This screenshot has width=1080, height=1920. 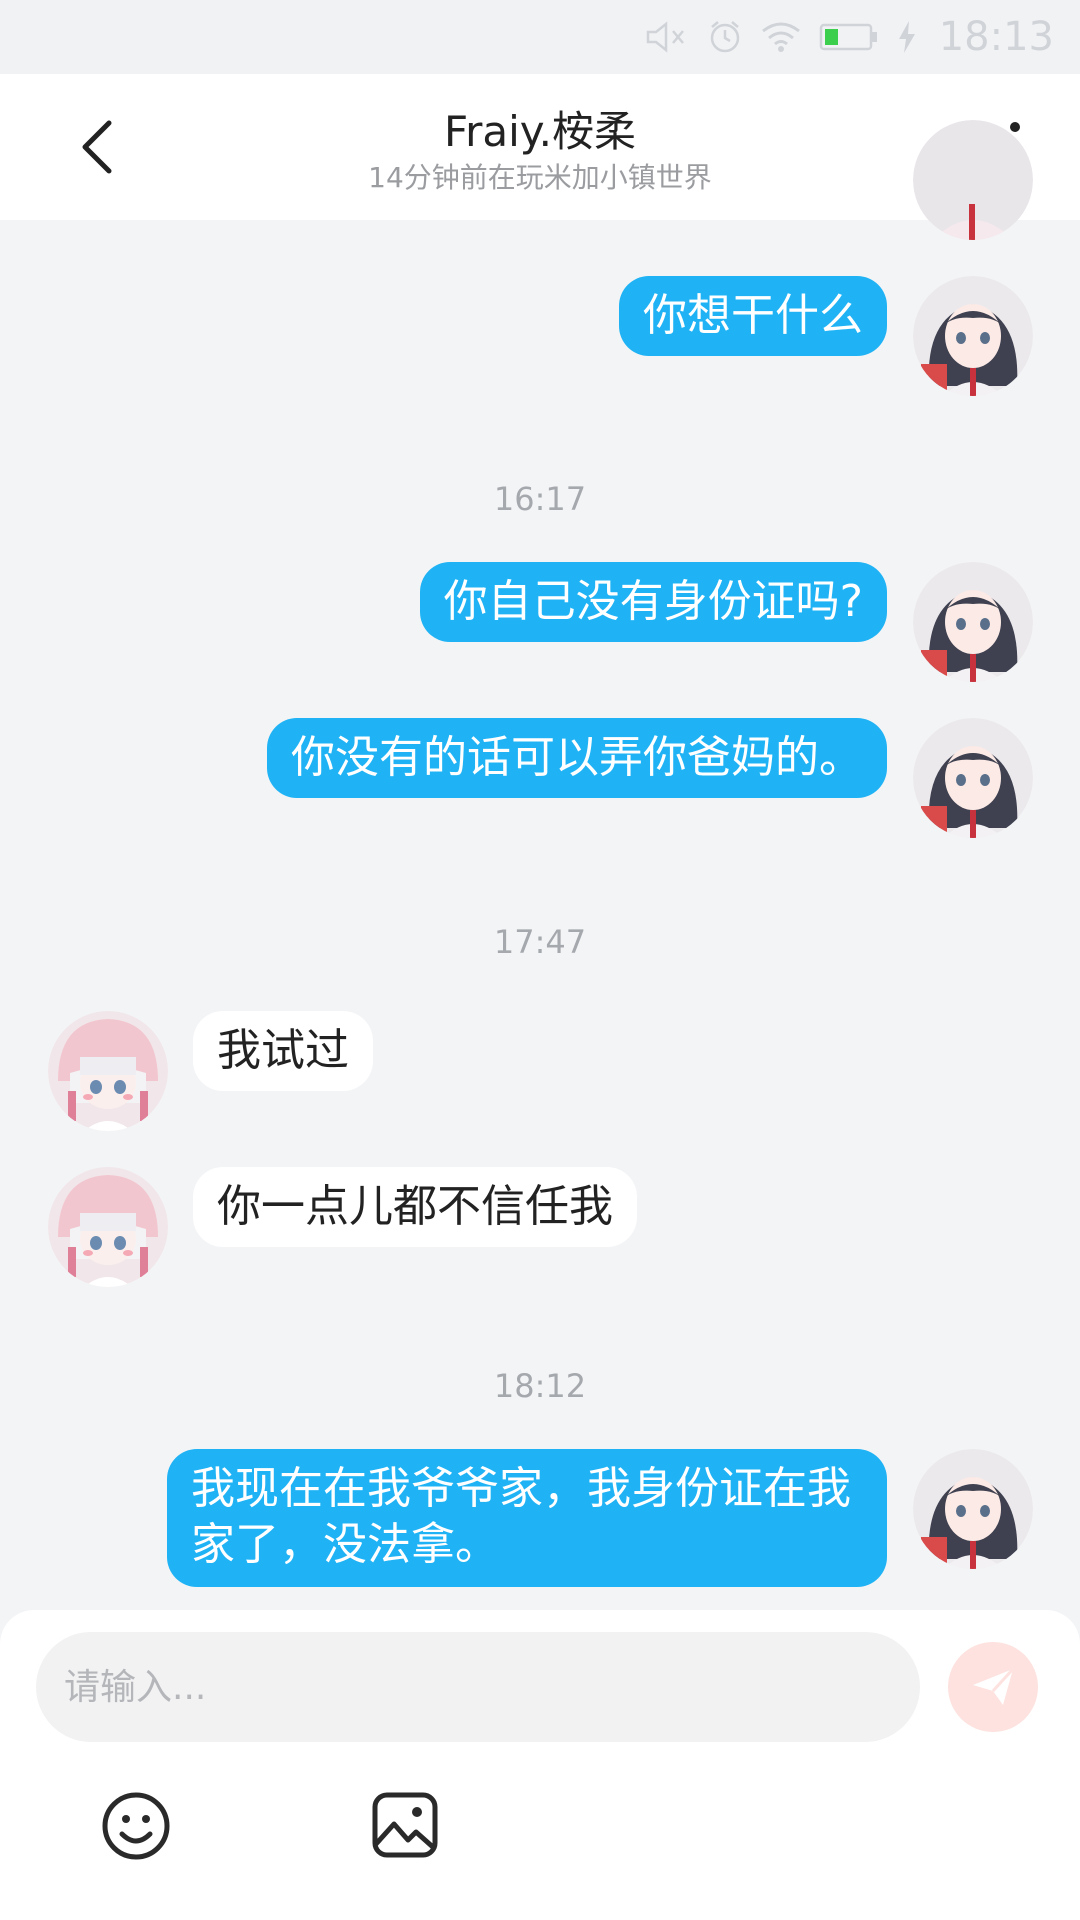 I want to click on emoji-icon, so click(x=136, y=1826).